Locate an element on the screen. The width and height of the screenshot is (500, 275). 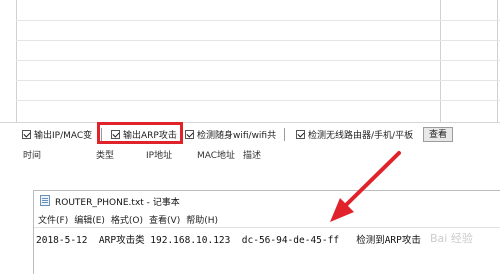
watermark-text: Bai 经验 is located at coordinates (451, 238).